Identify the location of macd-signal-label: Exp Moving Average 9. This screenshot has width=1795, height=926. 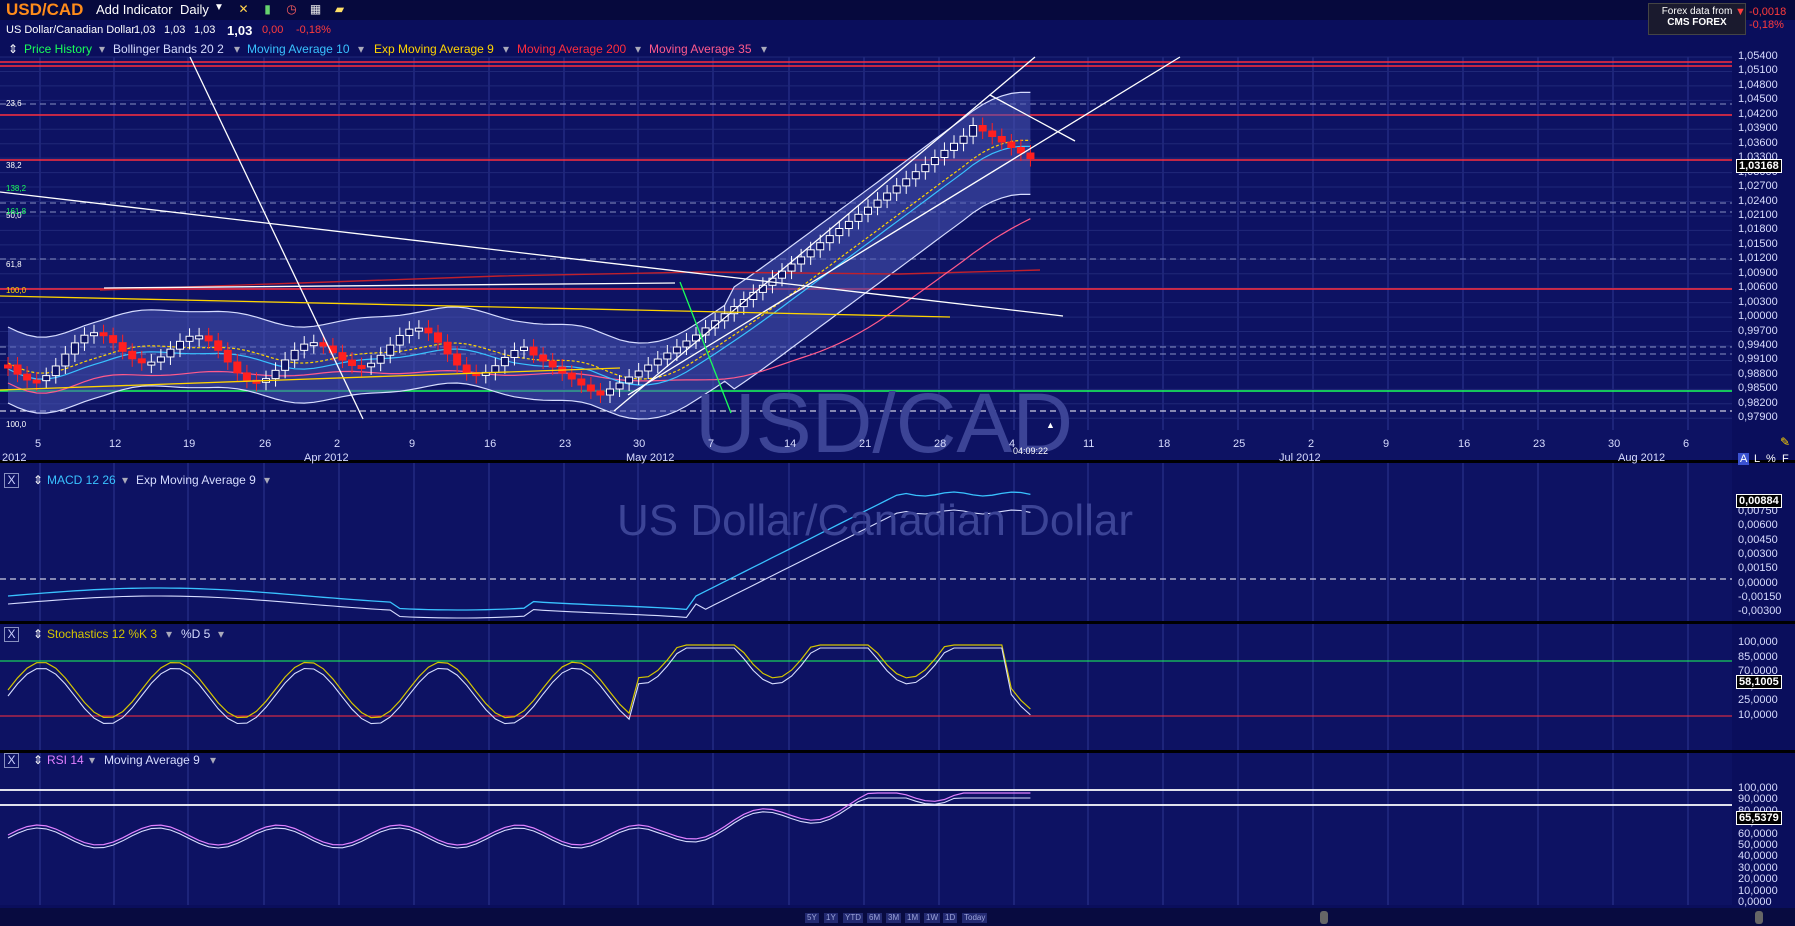
(196, 480).